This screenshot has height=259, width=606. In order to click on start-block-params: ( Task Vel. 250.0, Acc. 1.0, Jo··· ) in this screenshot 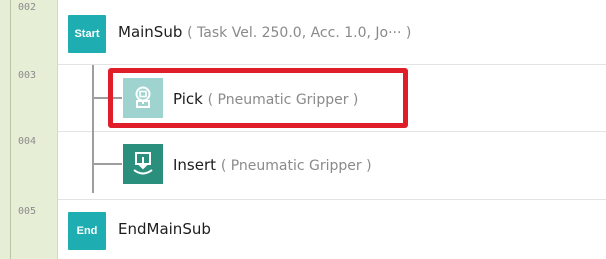, I will do `click(299, 33)`.